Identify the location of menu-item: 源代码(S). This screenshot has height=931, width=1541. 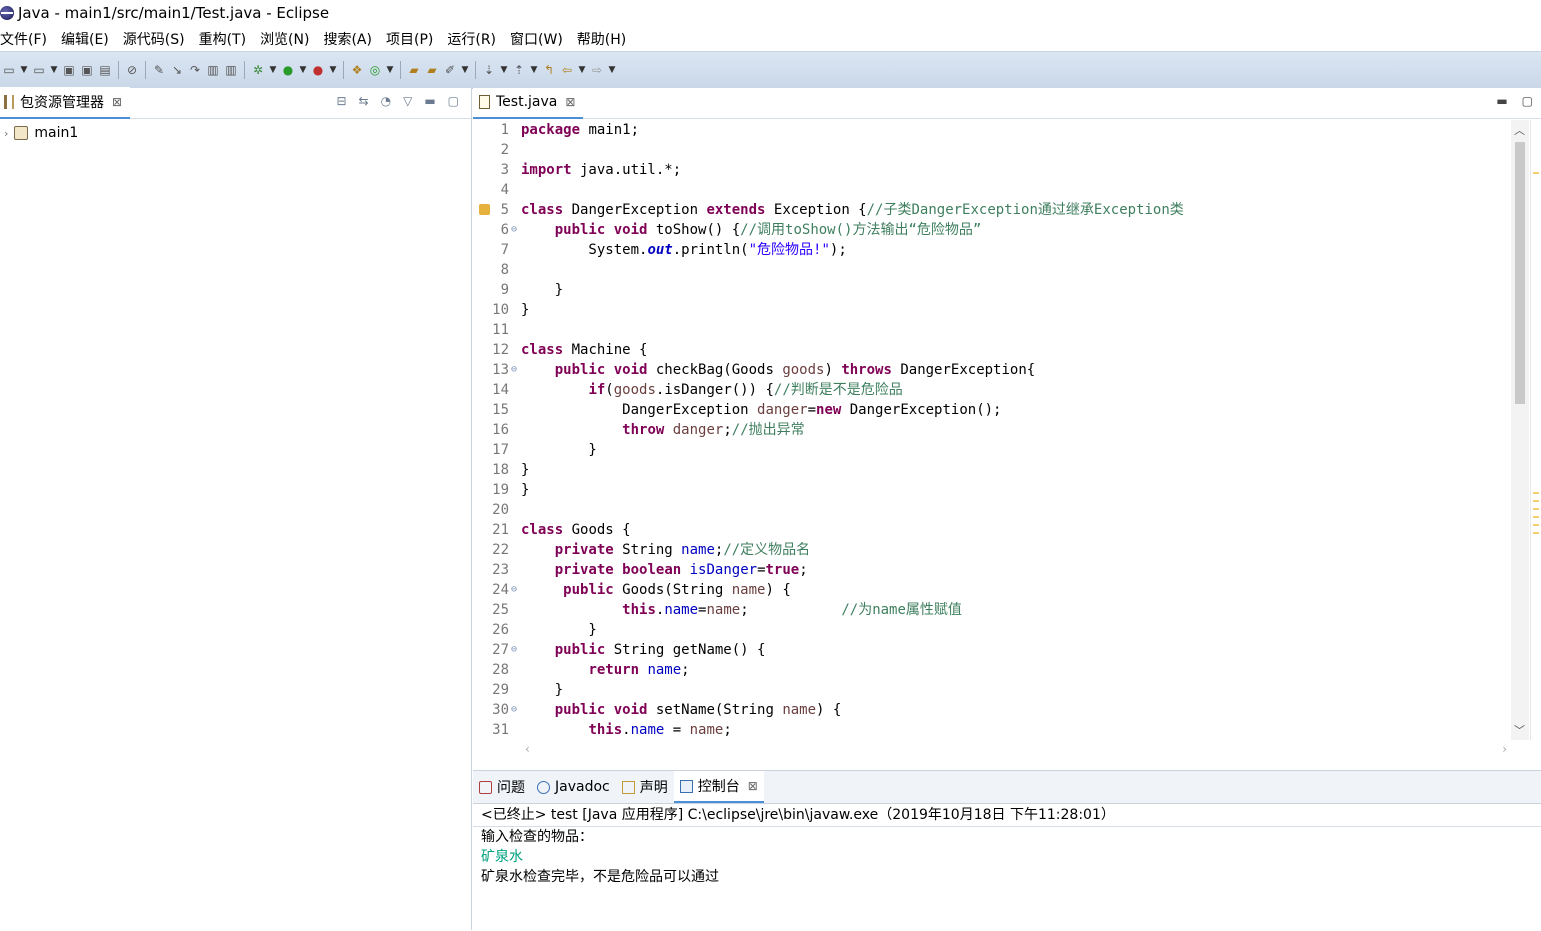
(157, 39).